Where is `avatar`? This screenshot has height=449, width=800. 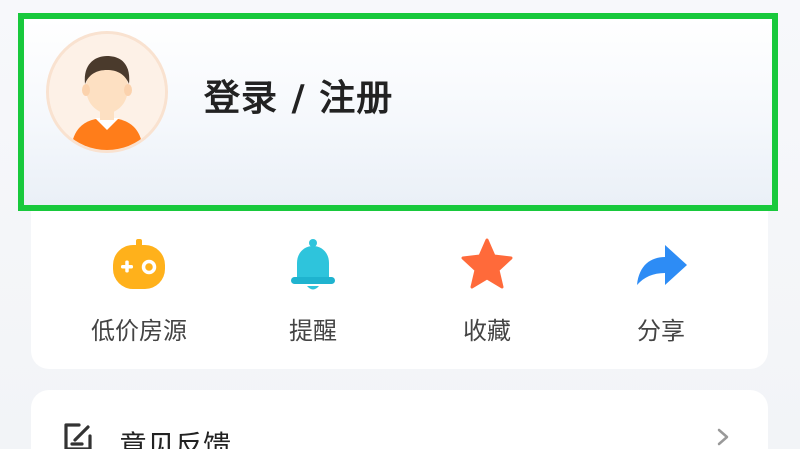 avatar is located at coordinates (107, 92).